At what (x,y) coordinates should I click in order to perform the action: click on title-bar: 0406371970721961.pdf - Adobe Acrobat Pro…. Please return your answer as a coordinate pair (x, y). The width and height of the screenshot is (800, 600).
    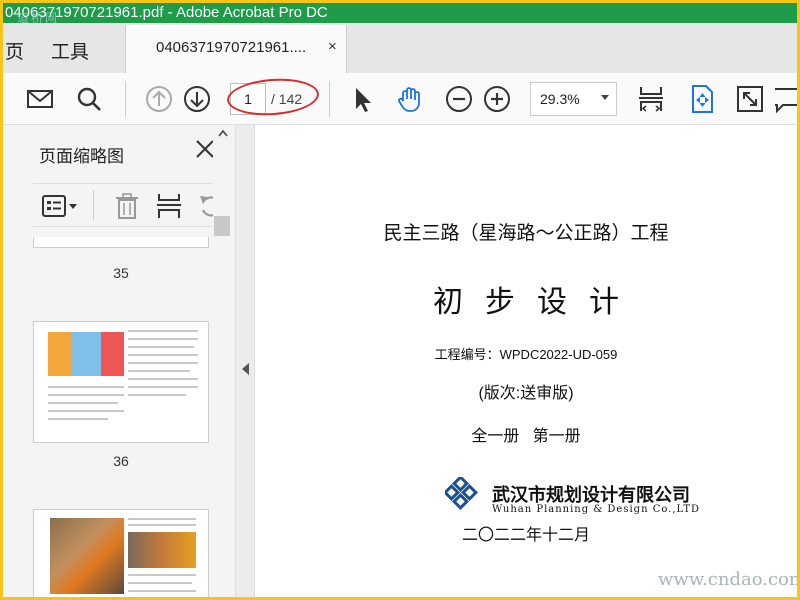
    Looking at the image, I should click on (400, 13).